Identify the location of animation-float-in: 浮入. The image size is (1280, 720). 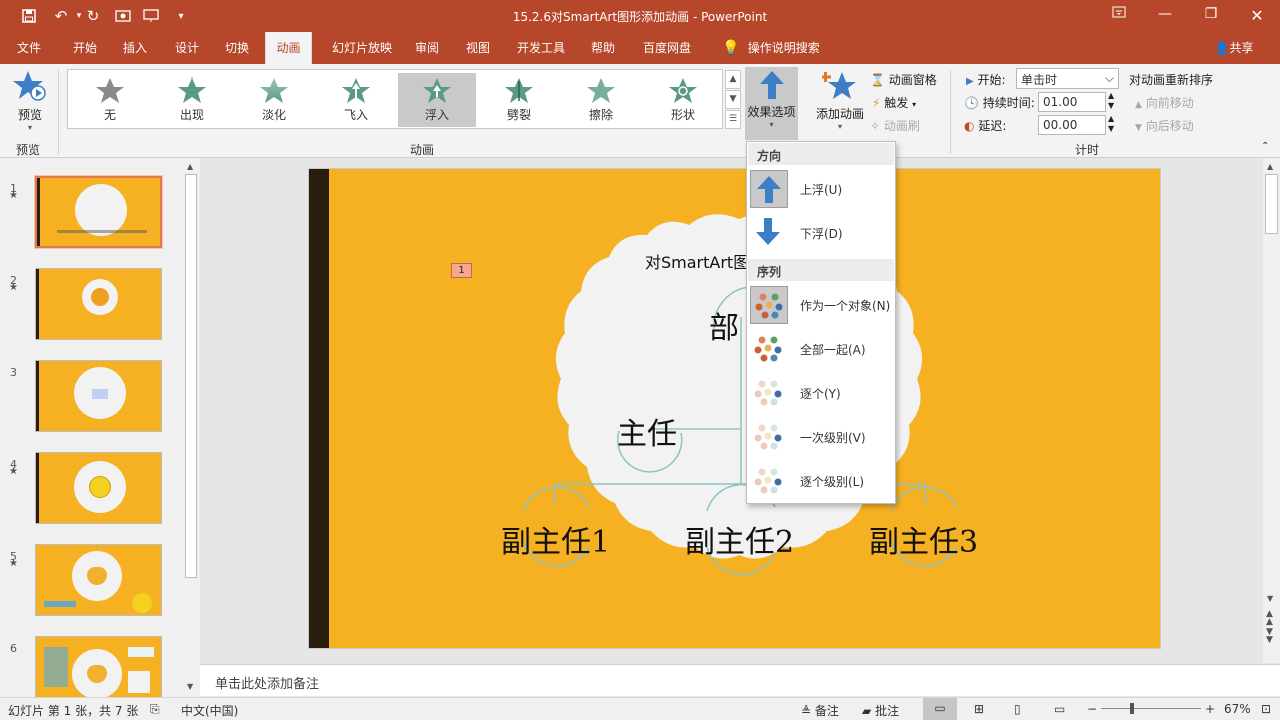
(437, 100).